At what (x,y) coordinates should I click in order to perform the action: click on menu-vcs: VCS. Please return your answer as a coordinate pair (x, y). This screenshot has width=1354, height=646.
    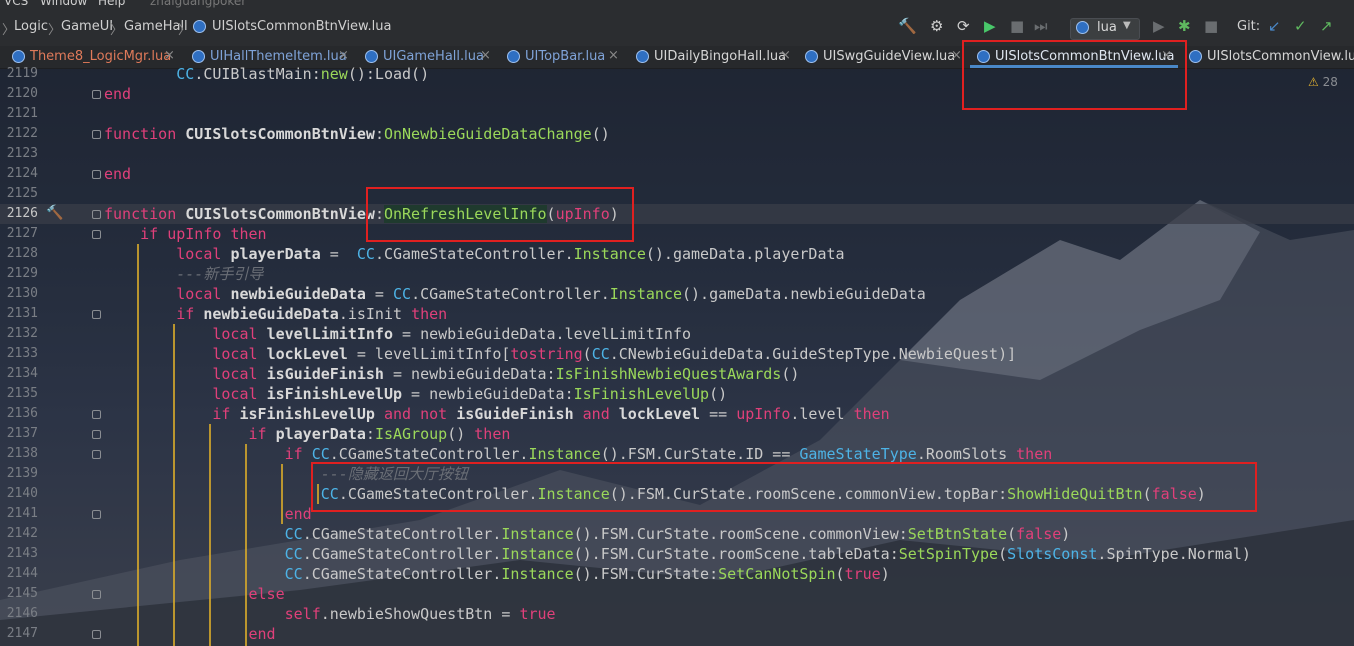
    Looking at the image, I should click on (16, 4).